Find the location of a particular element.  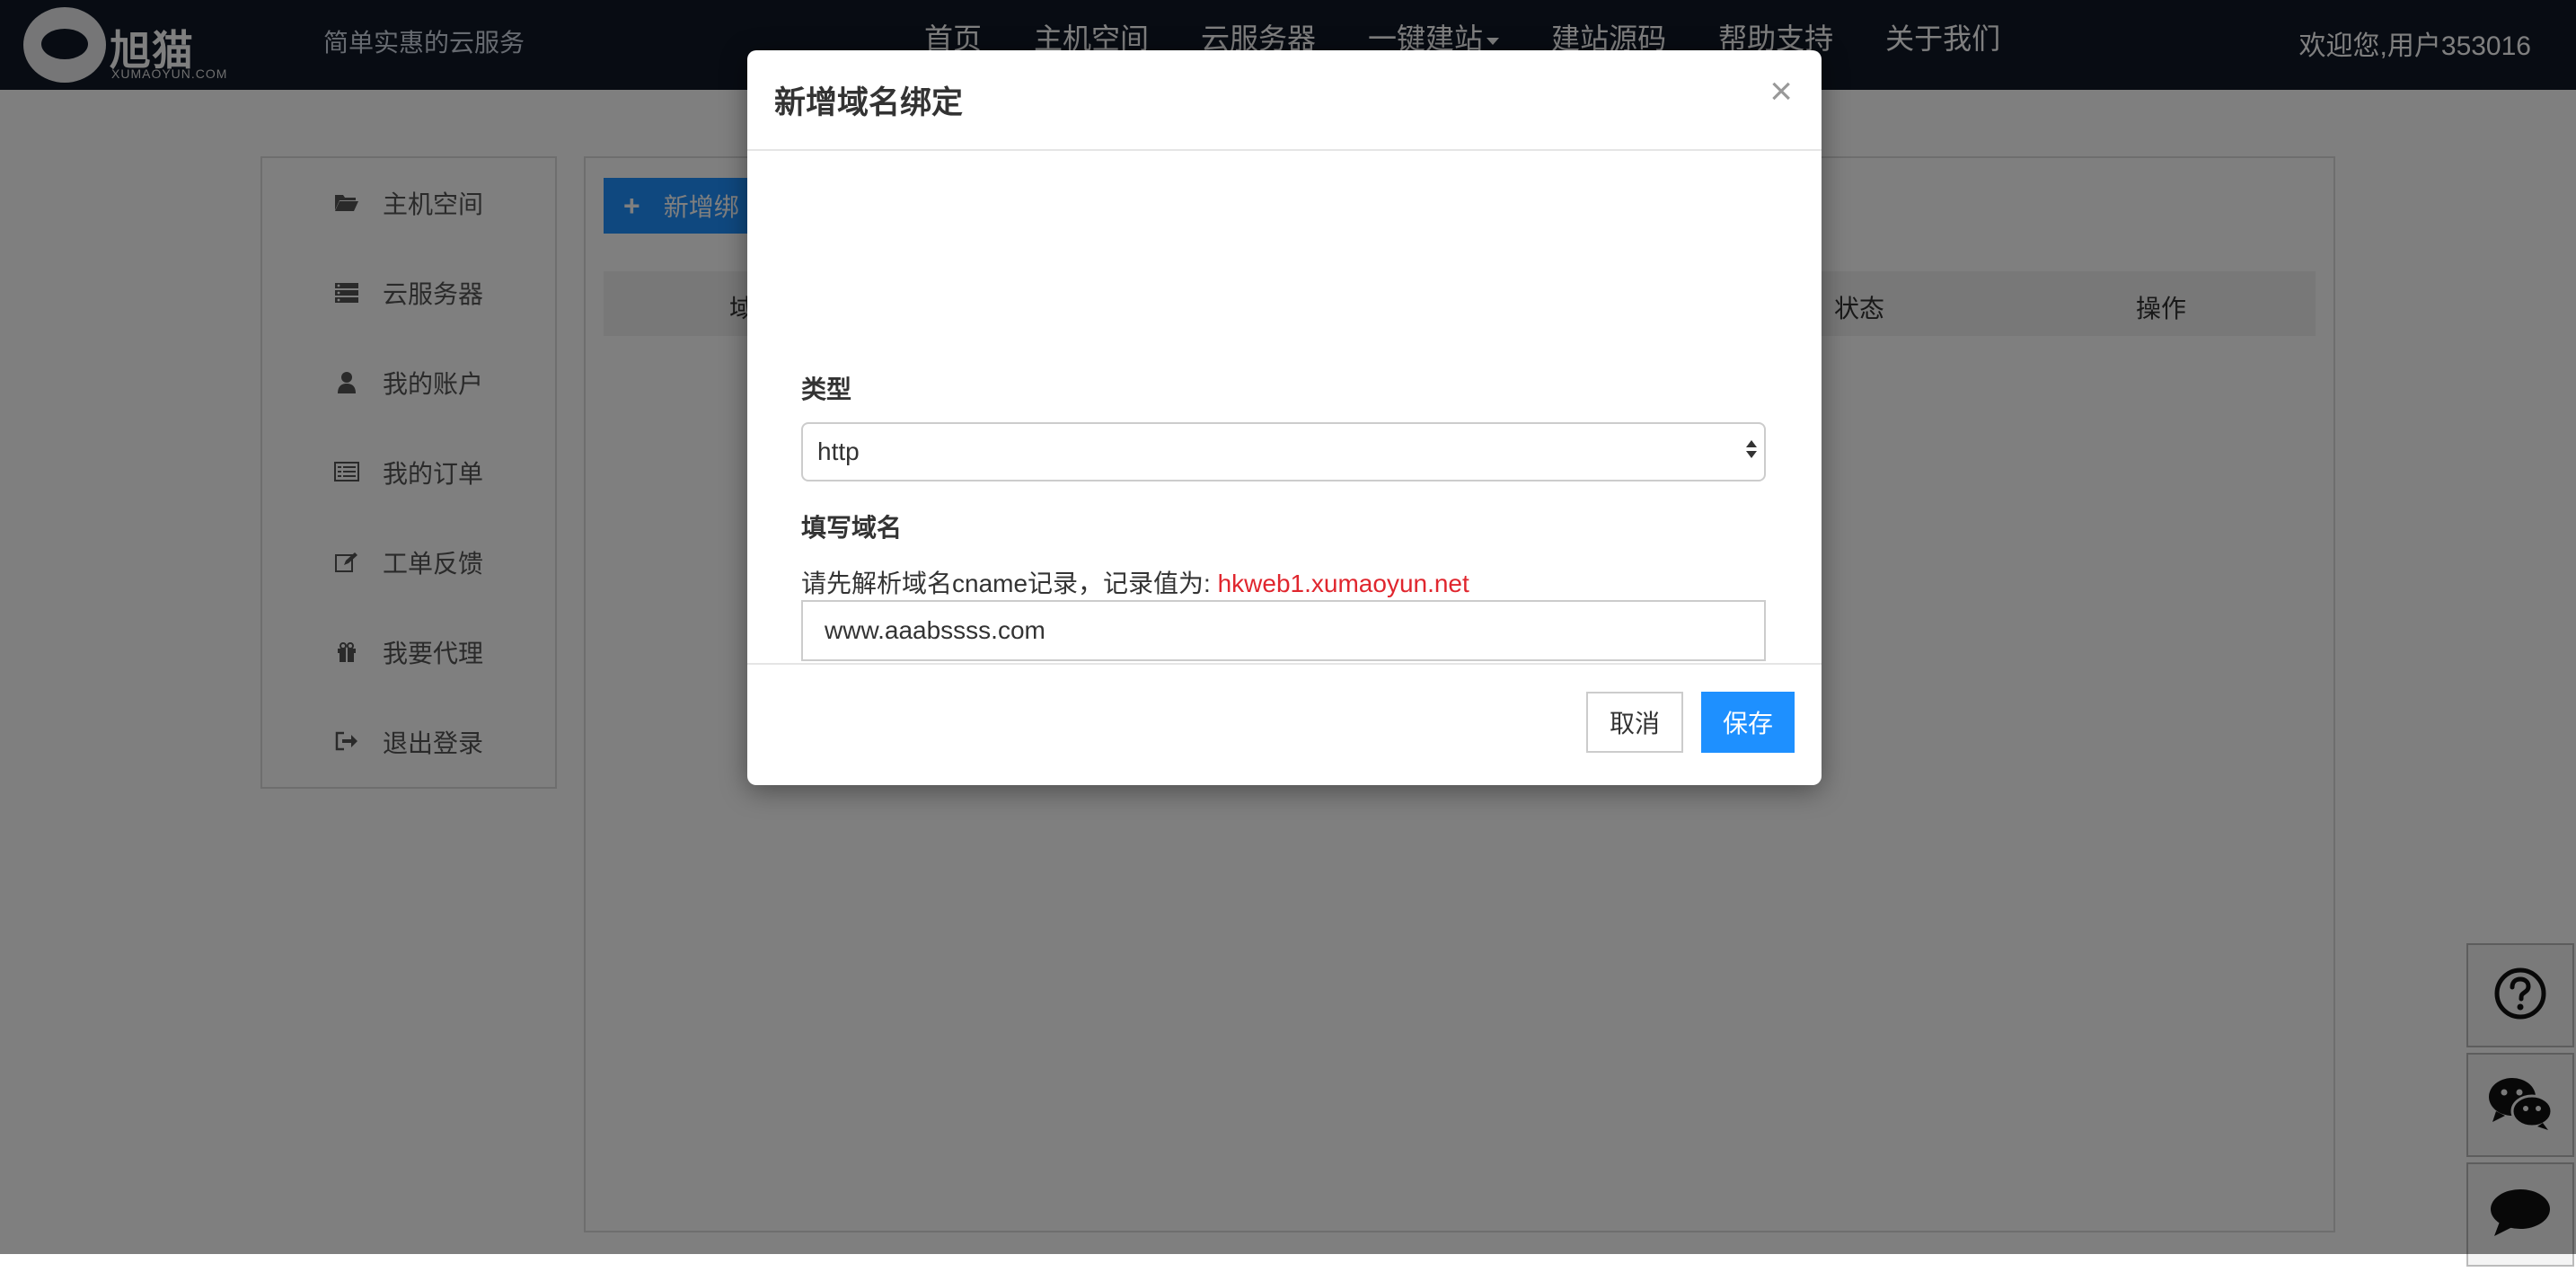

type-select-value: http is located at coordinates (838, 451).